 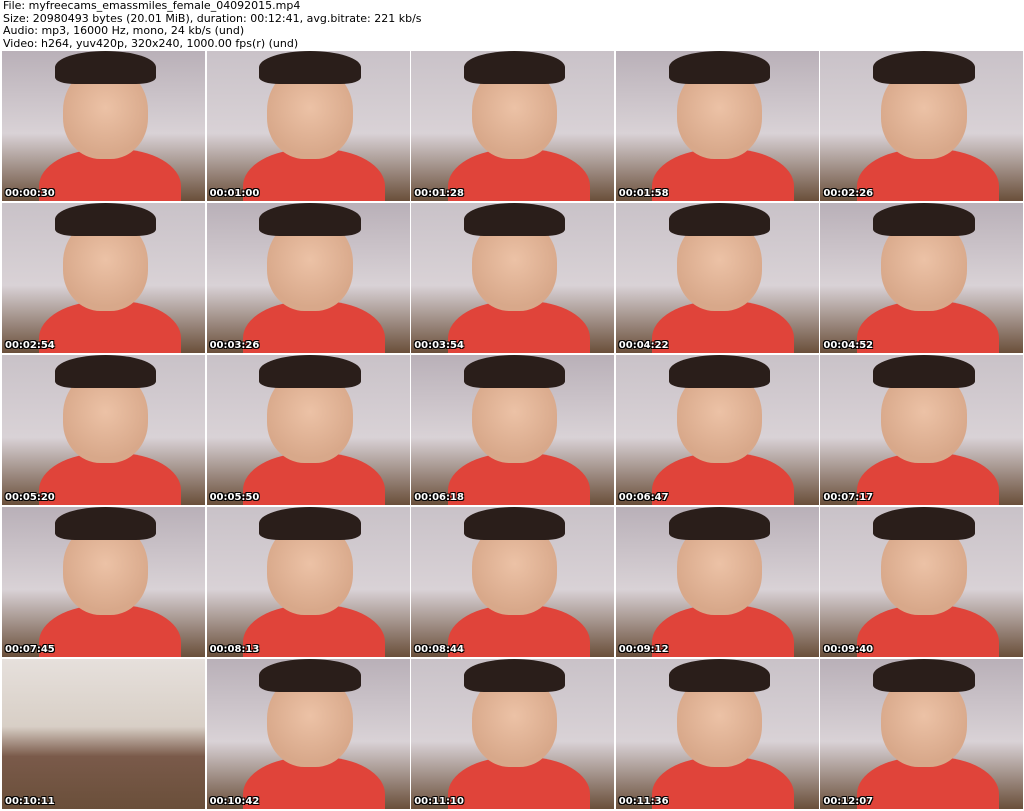 I want to click on video-thumbnail: 00:06:47, so click(x=717, y=430).